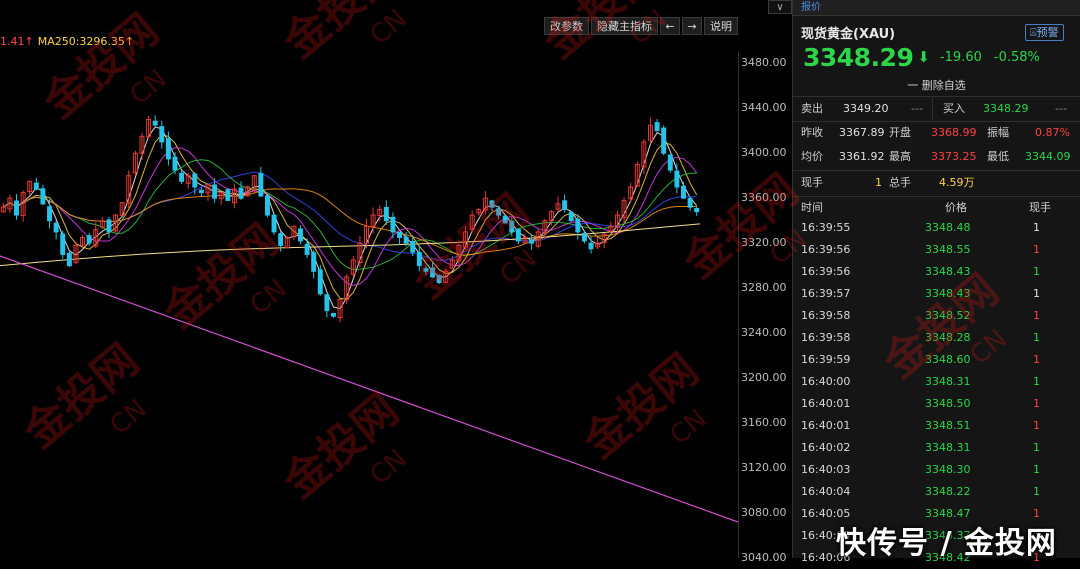  I want to click on change-params-button: 改参数, so click(566, 26).